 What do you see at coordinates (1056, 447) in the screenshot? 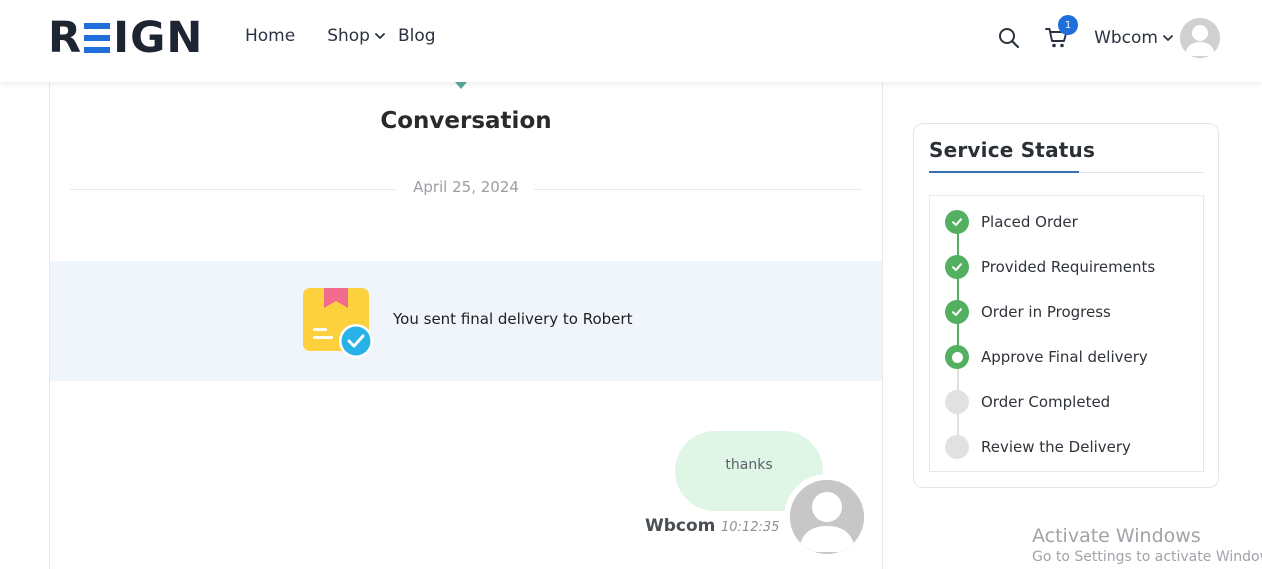
I see `status-step-label: Review the Delivery` at bounding box center [1056, 447].